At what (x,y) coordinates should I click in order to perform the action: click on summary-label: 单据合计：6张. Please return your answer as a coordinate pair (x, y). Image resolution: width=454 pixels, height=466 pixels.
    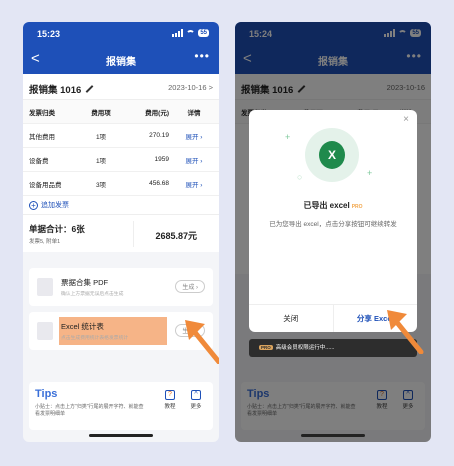
    Looking at the image, I should click on (57, 229).